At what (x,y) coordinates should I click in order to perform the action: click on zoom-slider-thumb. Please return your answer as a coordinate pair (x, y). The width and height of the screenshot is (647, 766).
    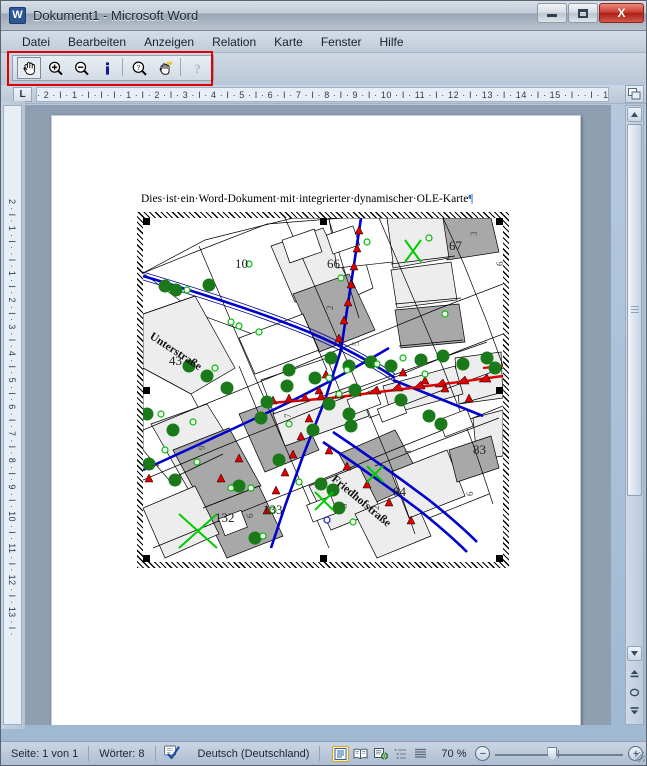
    Looking at the image, I should click on (552, 753).